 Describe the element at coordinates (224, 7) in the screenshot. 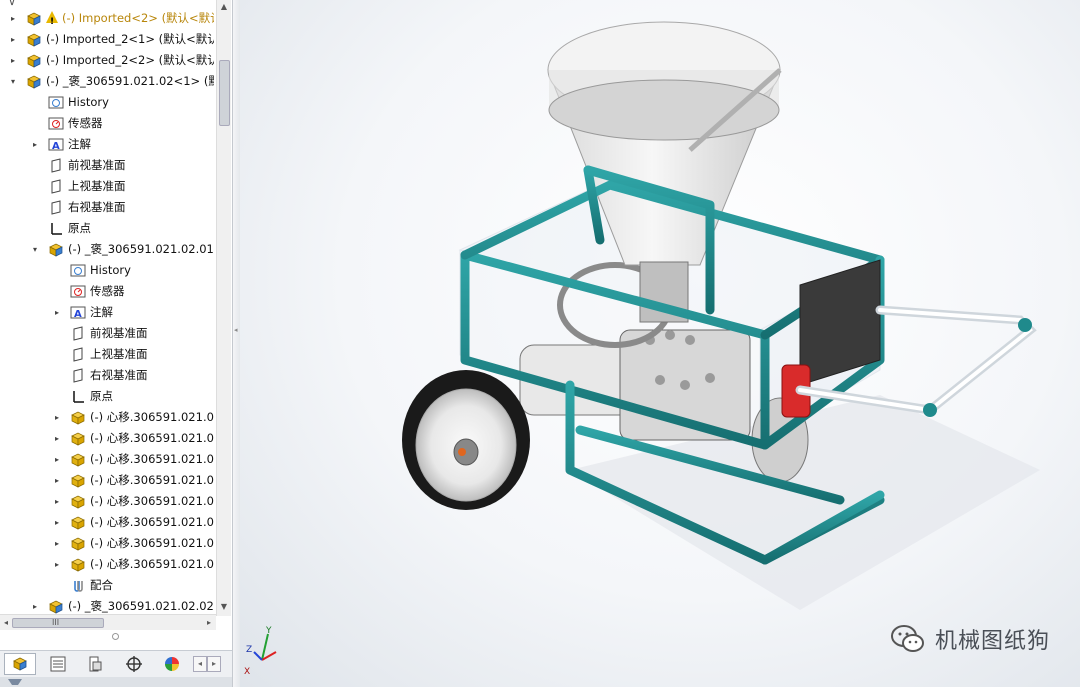

I see `scroll-up-arrow-icon: ▲` at that location.